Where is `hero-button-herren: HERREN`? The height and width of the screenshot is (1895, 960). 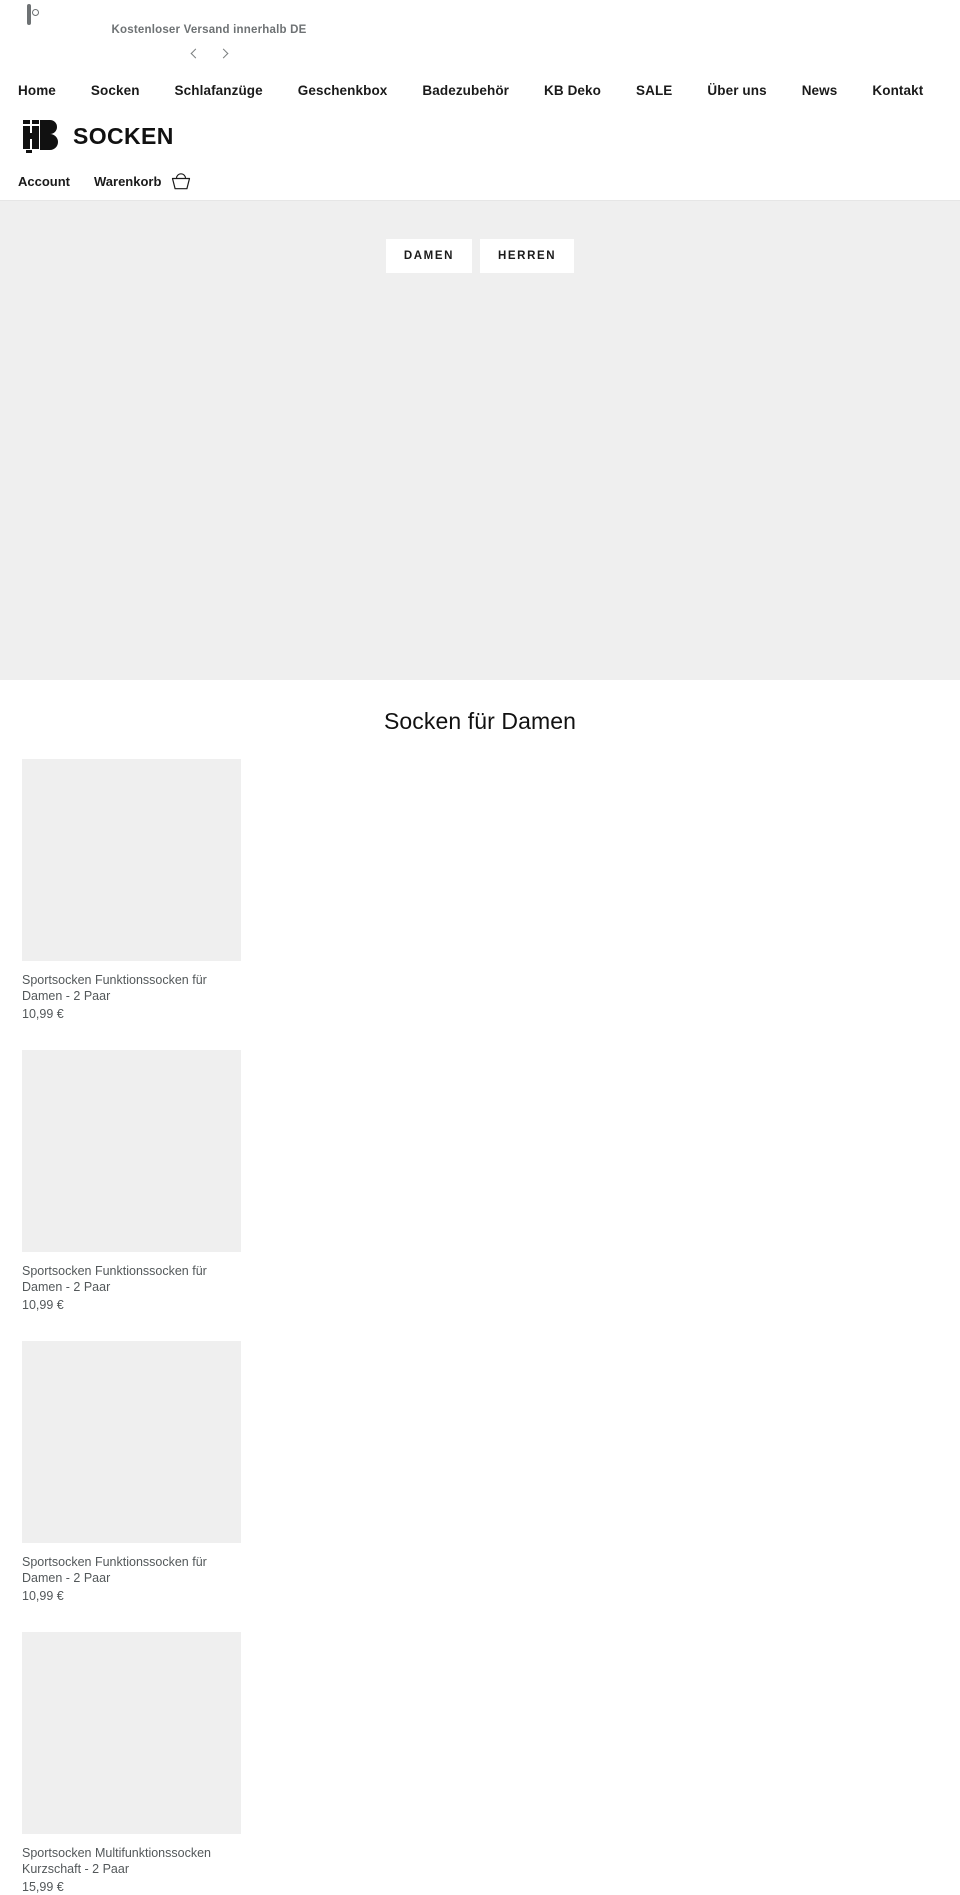
hero-button-herren: HERREN is located at coordinates (527, 256).